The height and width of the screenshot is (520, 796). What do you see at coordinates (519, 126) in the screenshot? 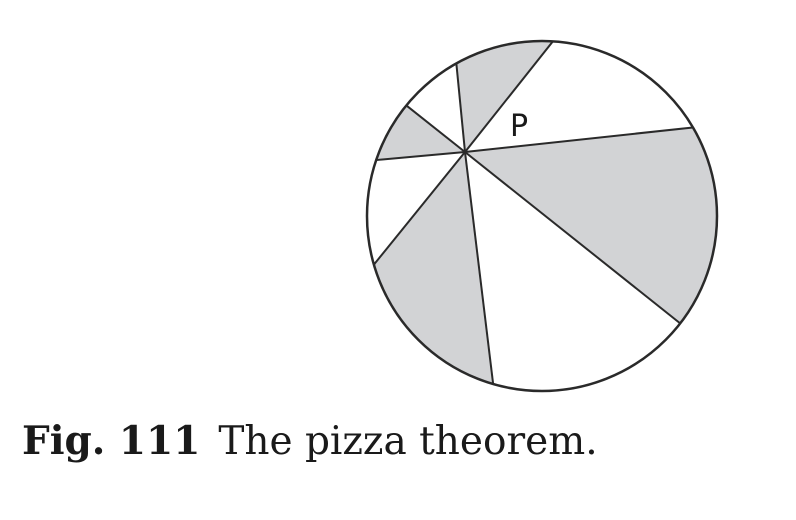
I see `point-p-label: P` at bounding box center [519, 126].